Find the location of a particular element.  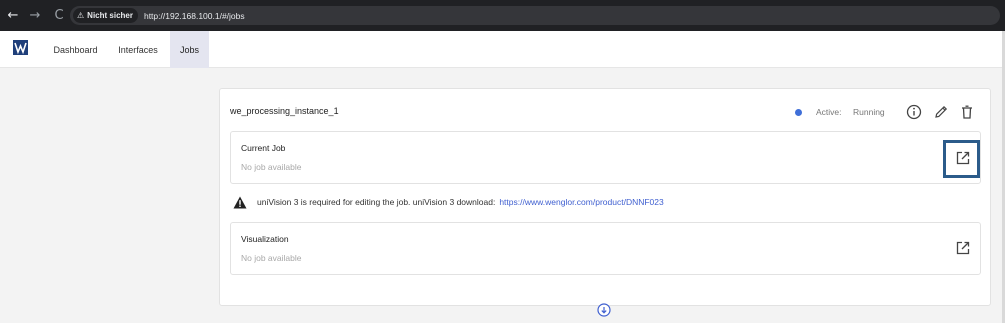

security-chip: ⚠ Nicht sicher is located at coordinates (105, 15).